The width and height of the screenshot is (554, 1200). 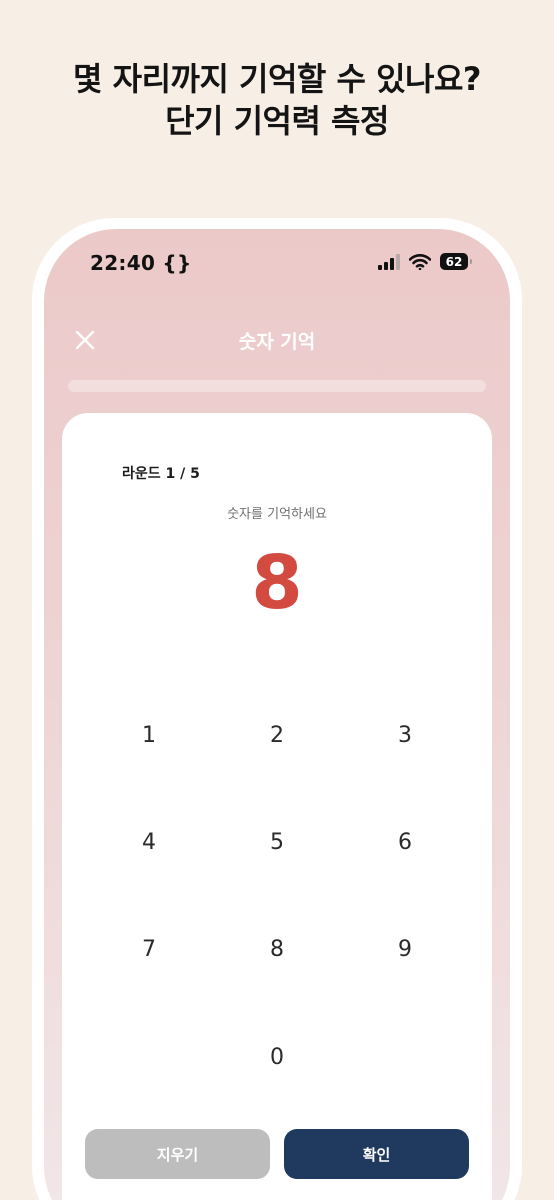 I want to click on key-5: 5, so click(x=277, y=842).